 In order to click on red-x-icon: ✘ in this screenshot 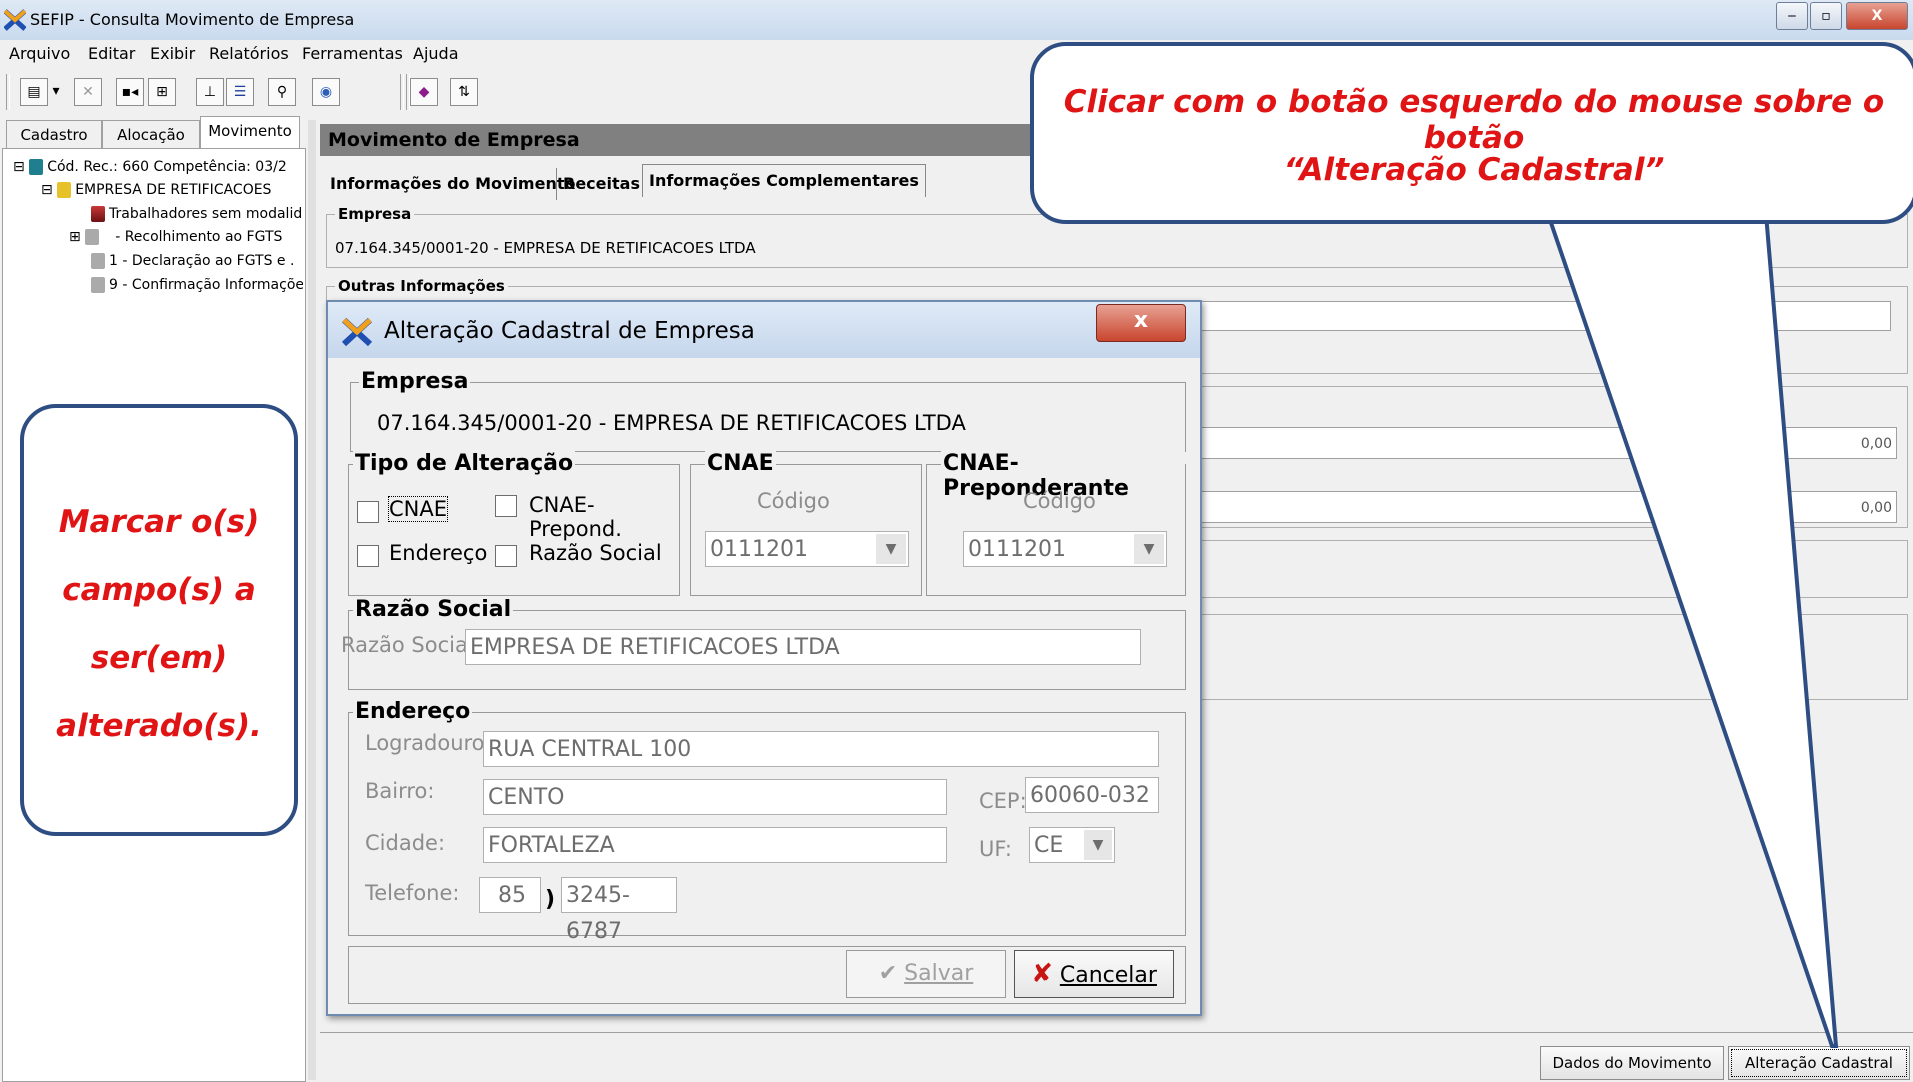, I will do `click(1042, 974)`.